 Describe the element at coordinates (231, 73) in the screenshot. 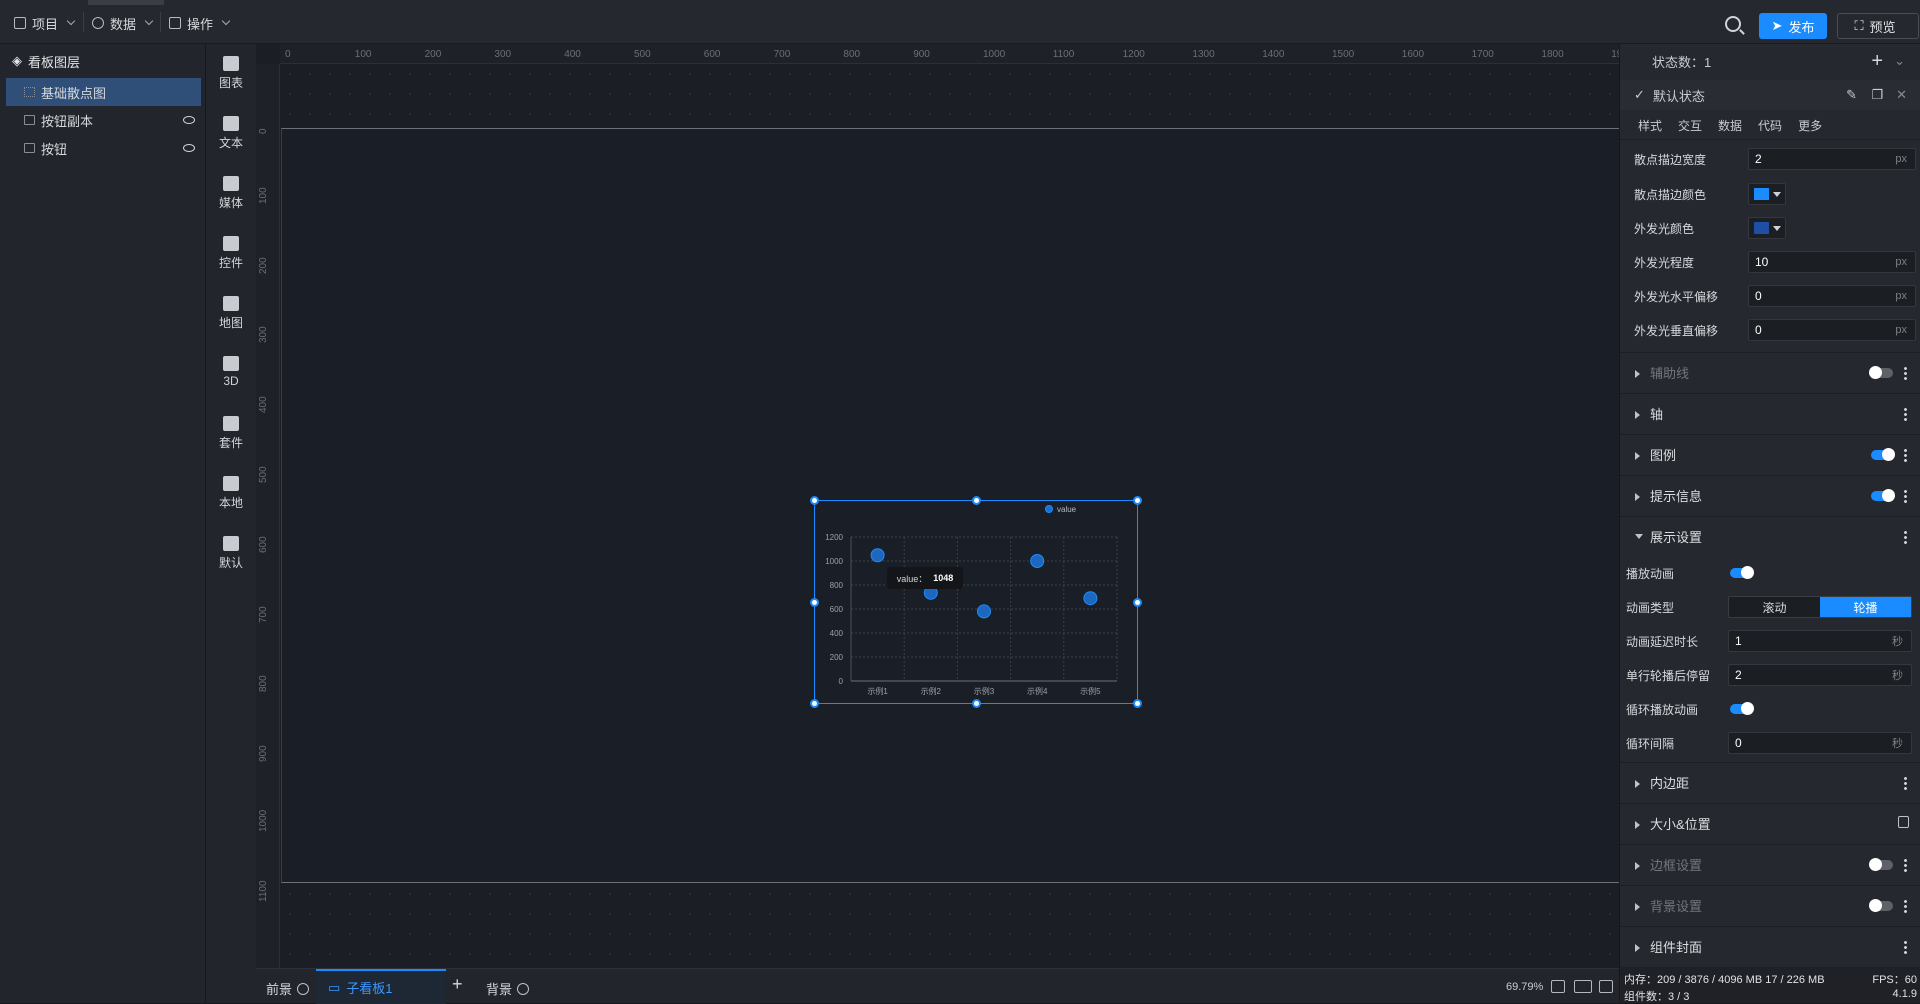

I see `comp-chart: 图表` at that location.